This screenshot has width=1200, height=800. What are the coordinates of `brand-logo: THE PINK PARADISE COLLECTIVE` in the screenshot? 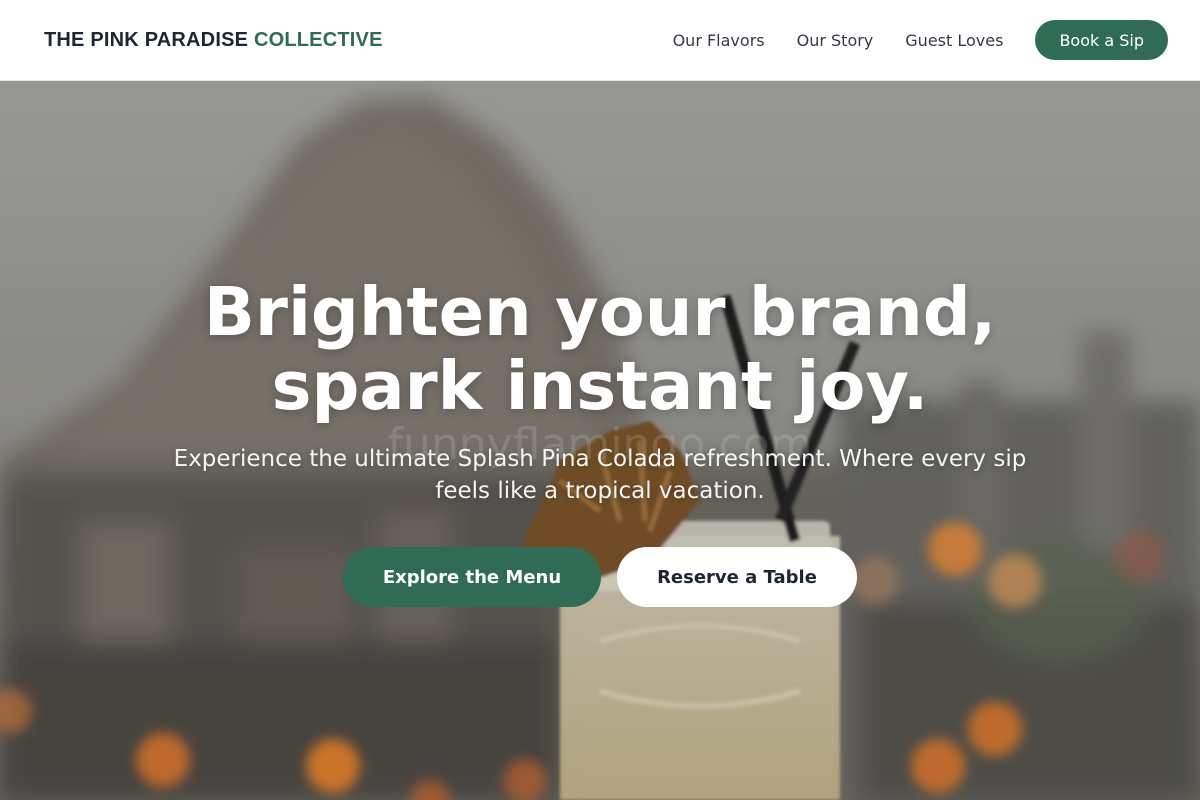 It's located at (213, 40).